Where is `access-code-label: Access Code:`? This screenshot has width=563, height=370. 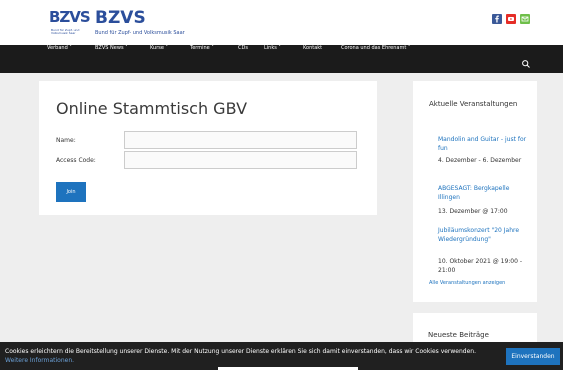 access-code-label: Access Code: is located at coordinates (76, 160).